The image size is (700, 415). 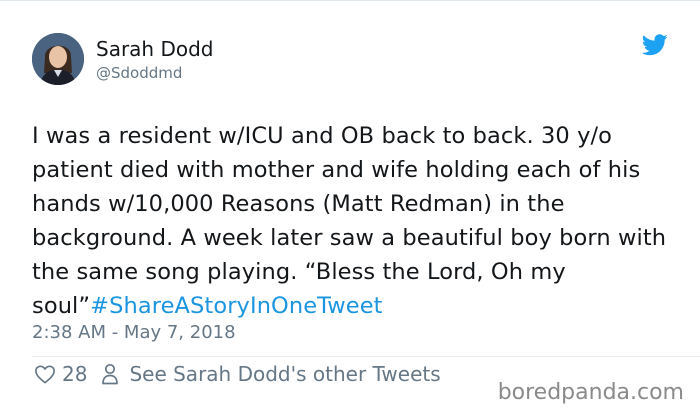 I want to click on tweet-header: Sarah Dodd @Sdoddmd, so click(x=123, y=59).